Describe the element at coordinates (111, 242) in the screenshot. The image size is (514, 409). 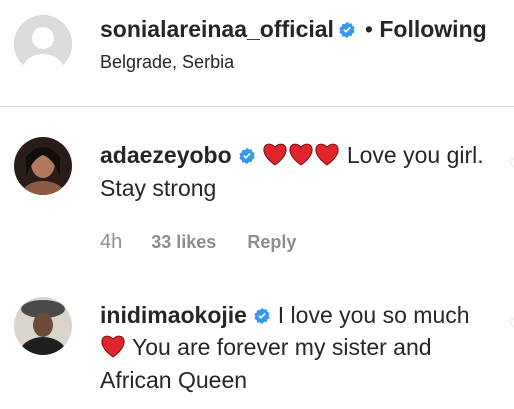
I see `comment-age: 4h` at that location.